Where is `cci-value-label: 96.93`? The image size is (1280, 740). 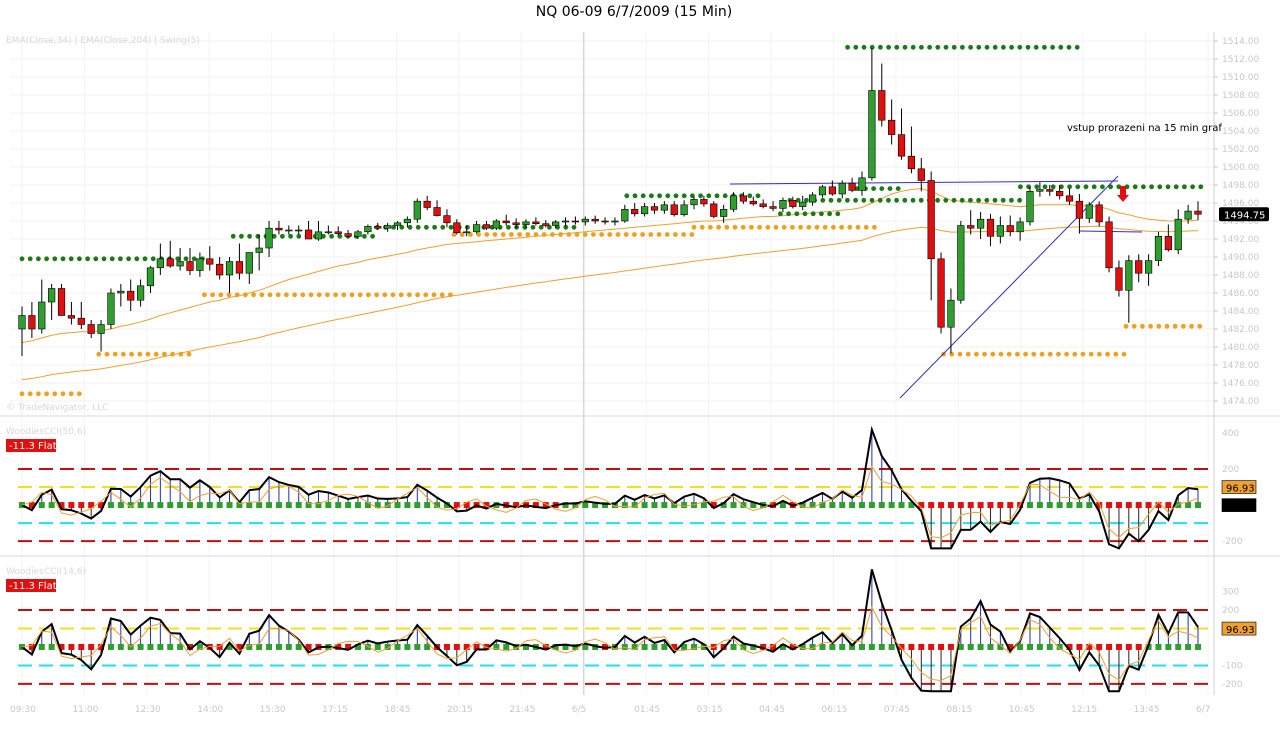 cci-value-label: 96.93 is located at coordinates (1240, 630).